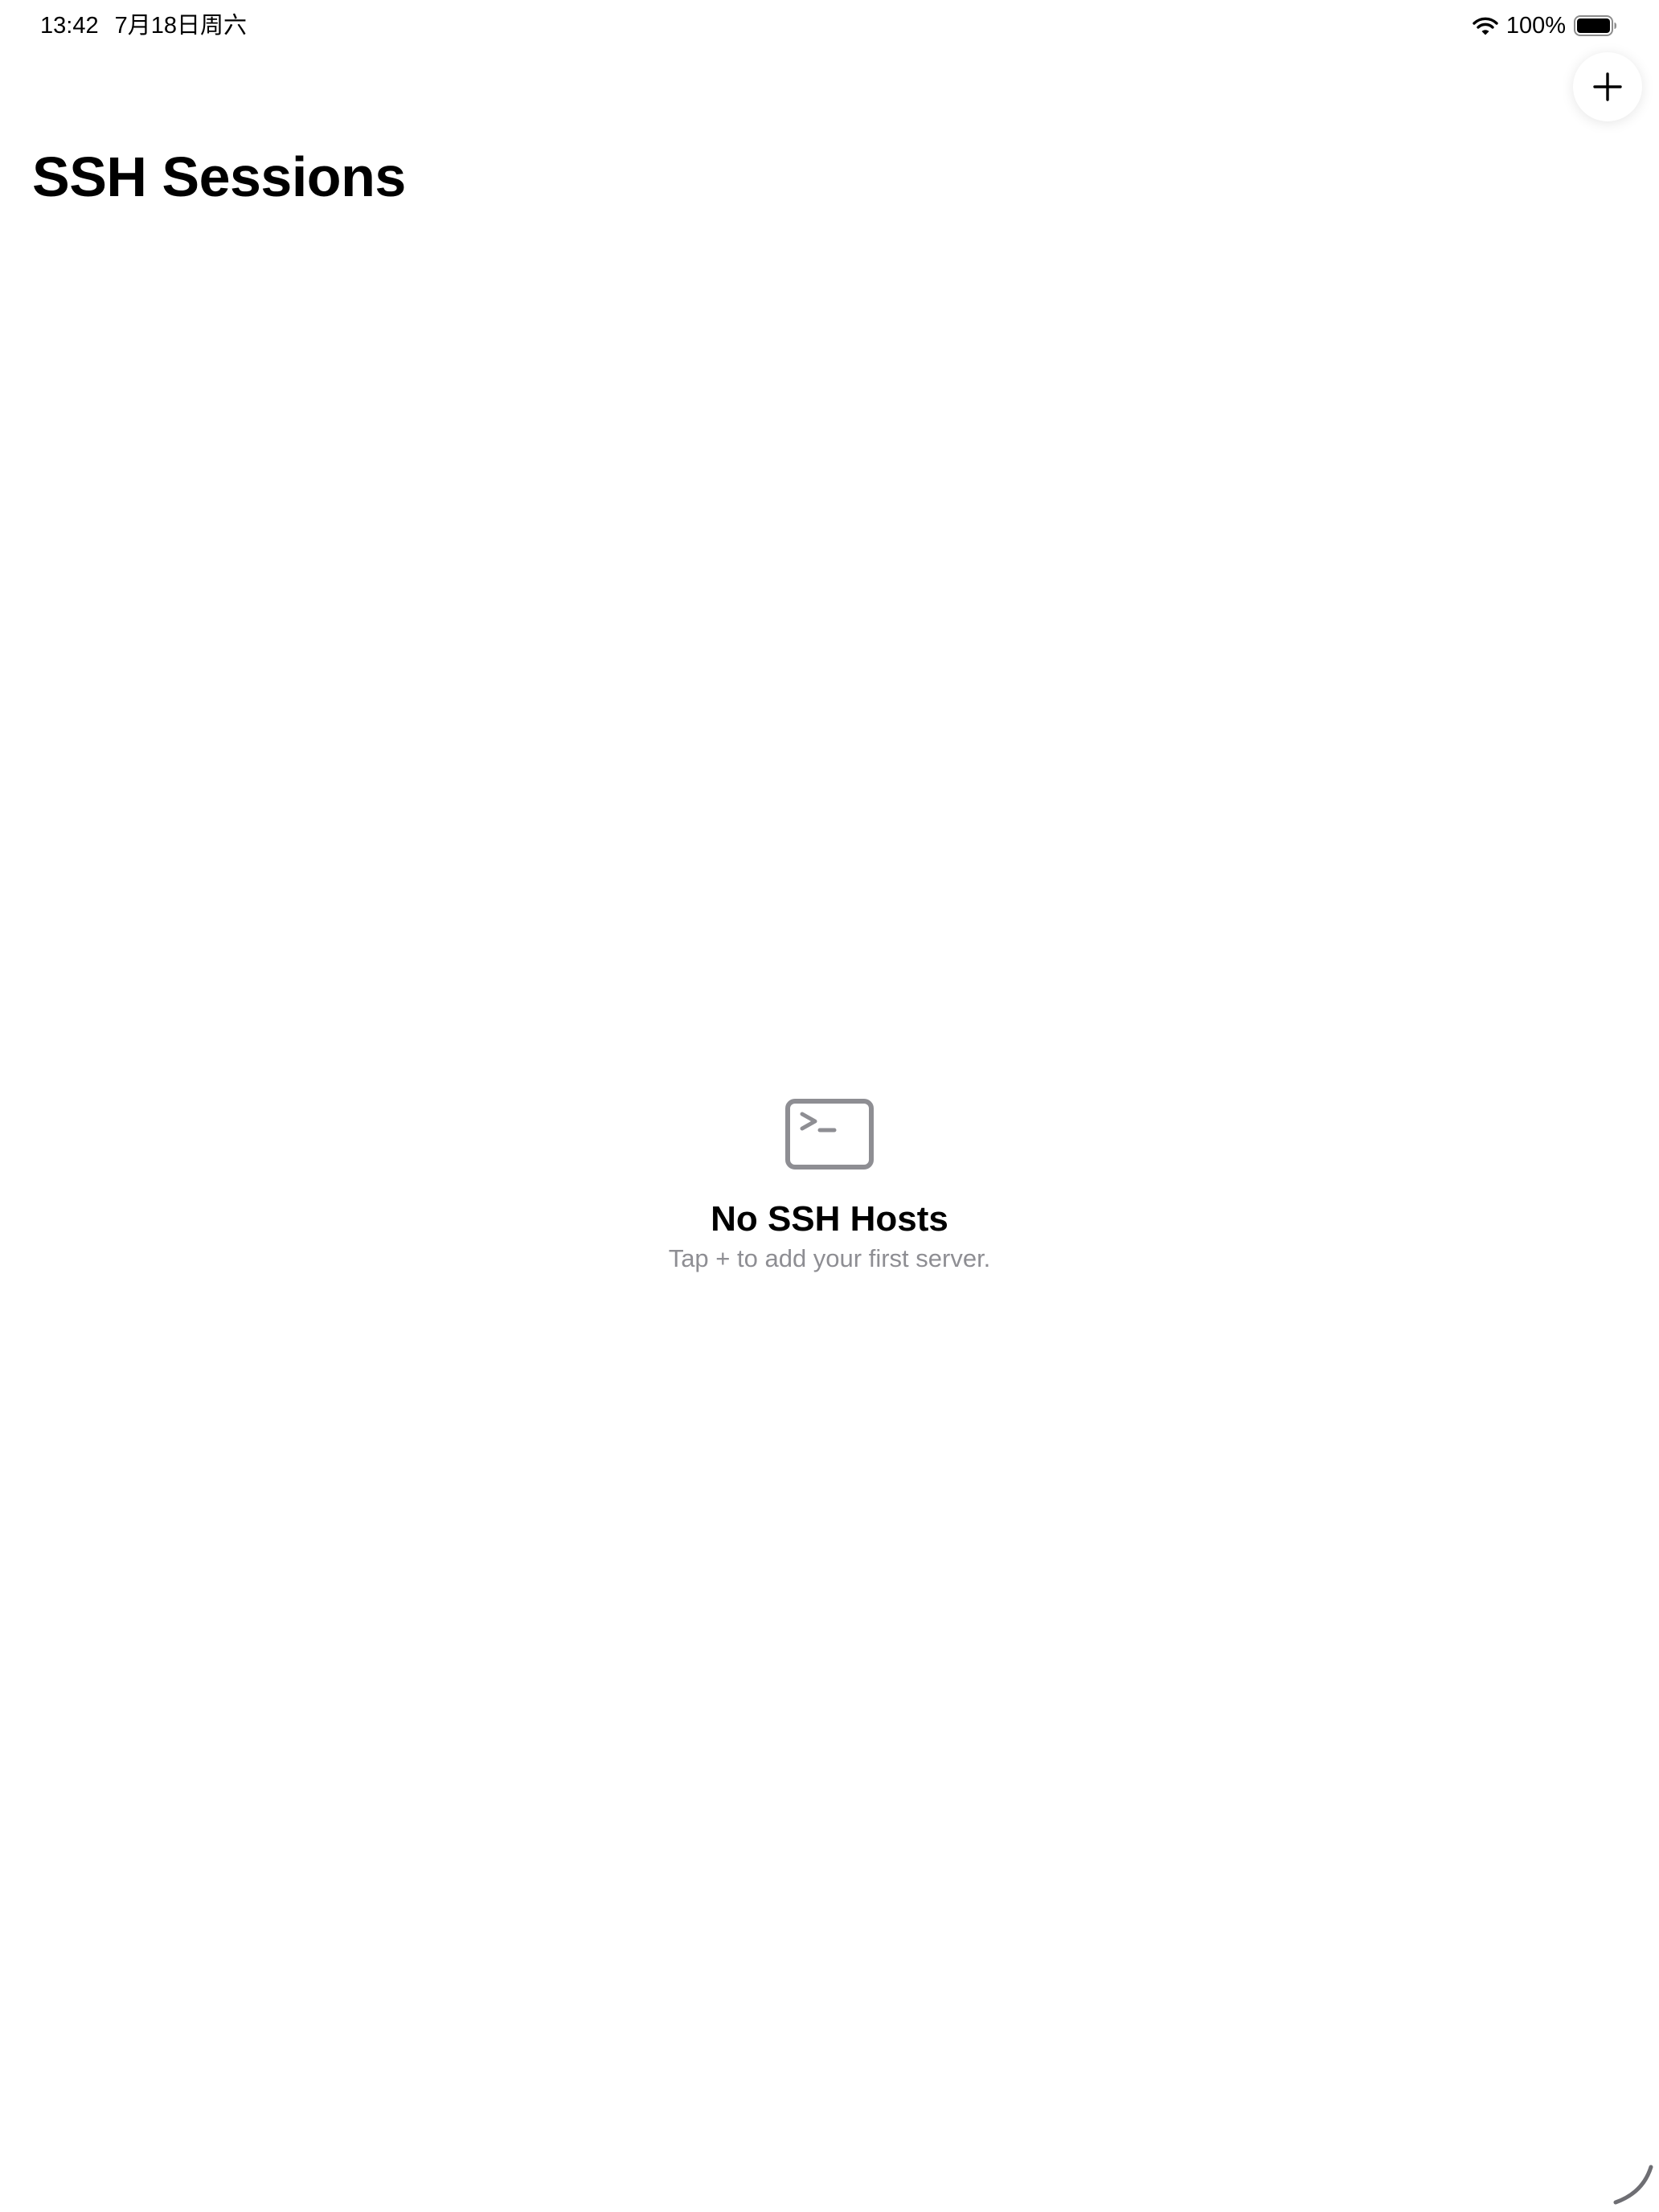 The height and width of the screenshot is (2212, 1659). What do you see at coordinates (219, 176) in the screenshot?
I see `page-title: SSH Sessions` at bounding box center [219, 176].